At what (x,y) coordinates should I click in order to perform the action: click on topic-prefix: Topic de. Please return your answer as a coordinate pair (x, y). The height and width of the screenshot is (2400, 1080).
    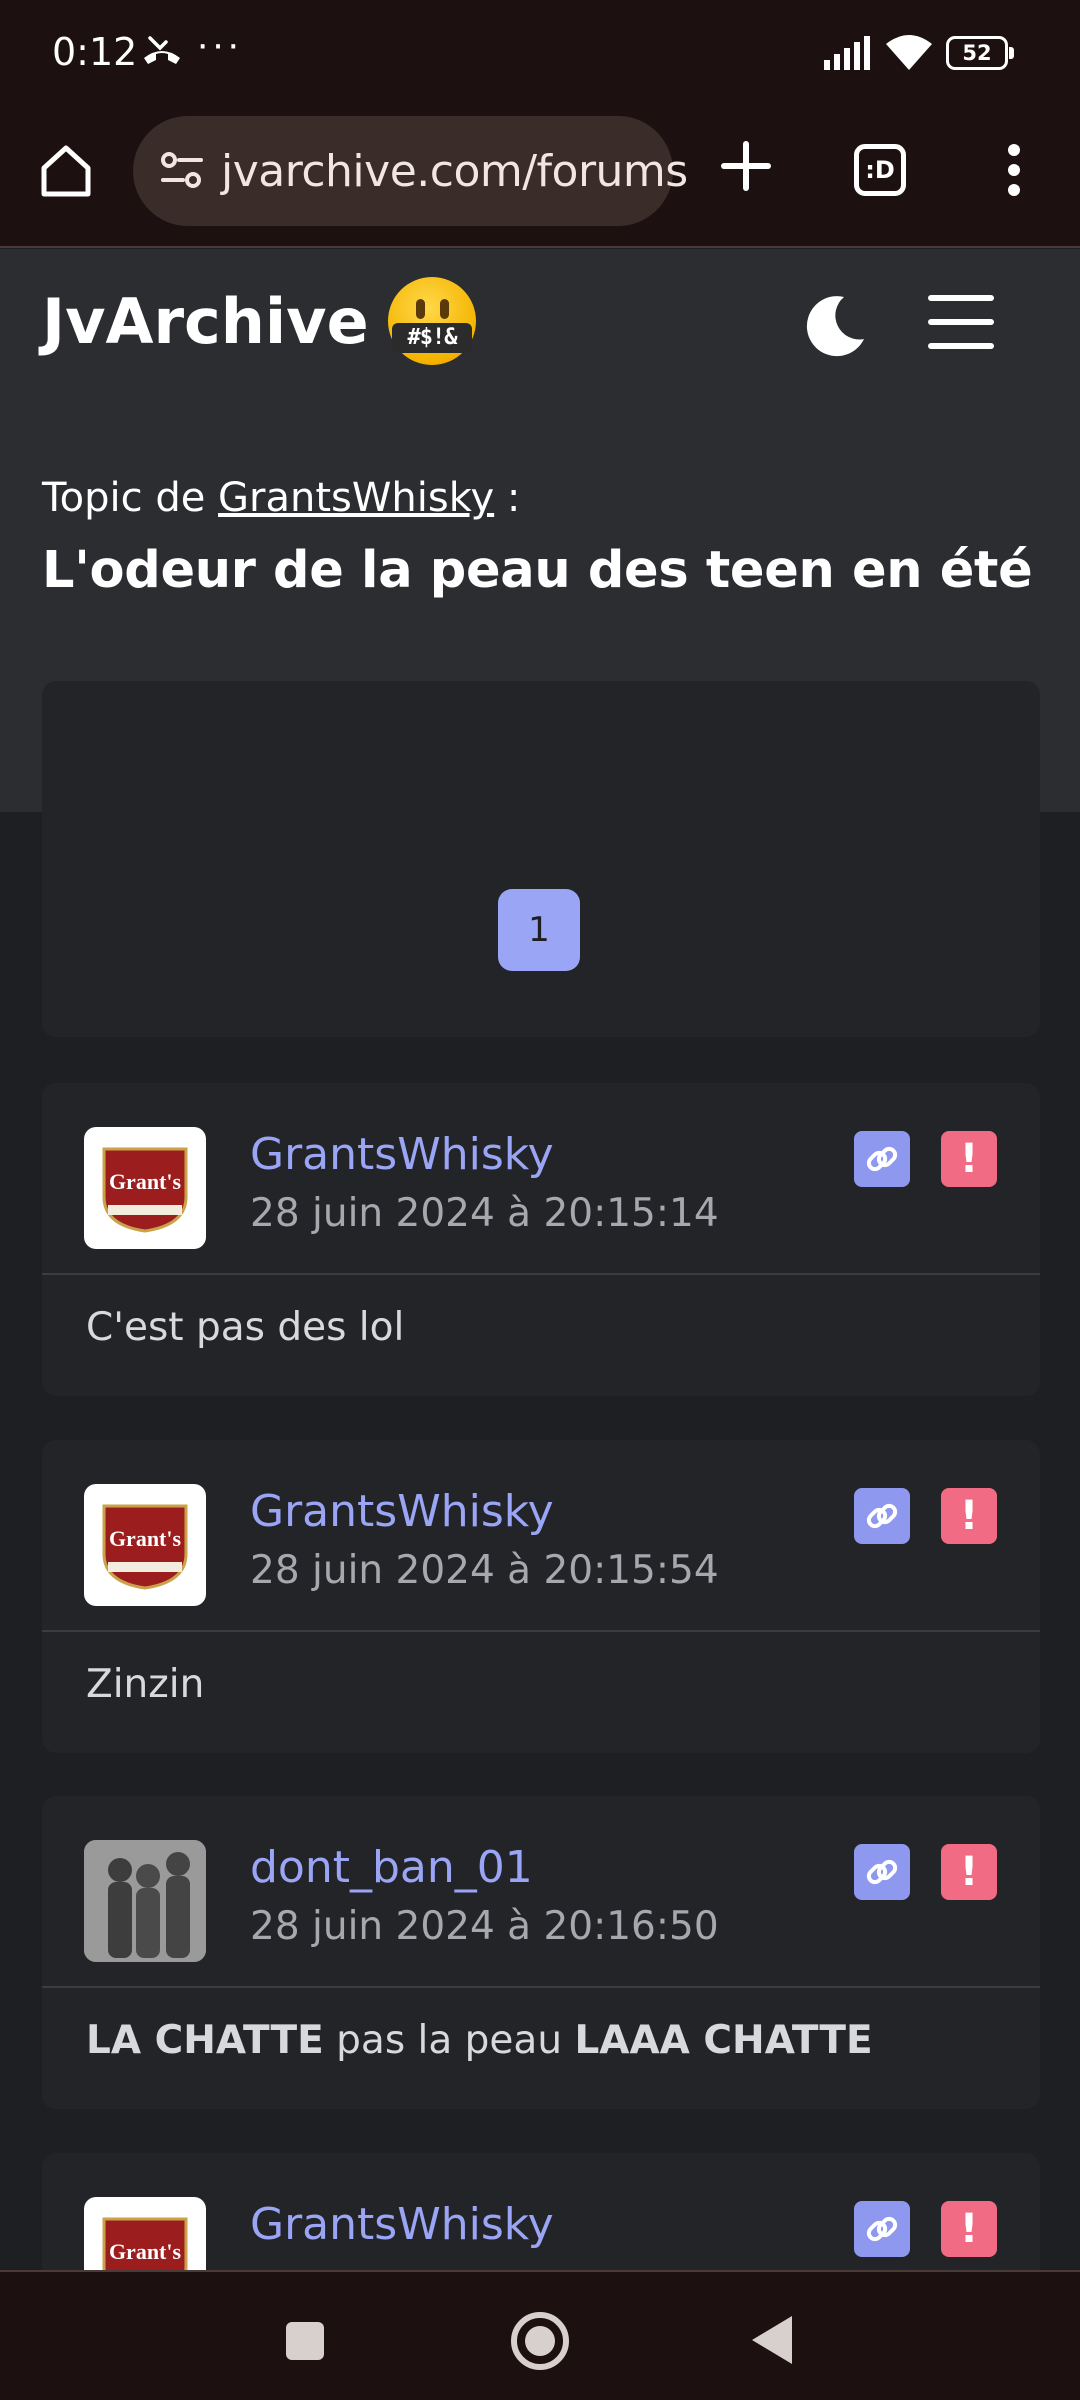
    Looking at the image, I should click on (130, 498).